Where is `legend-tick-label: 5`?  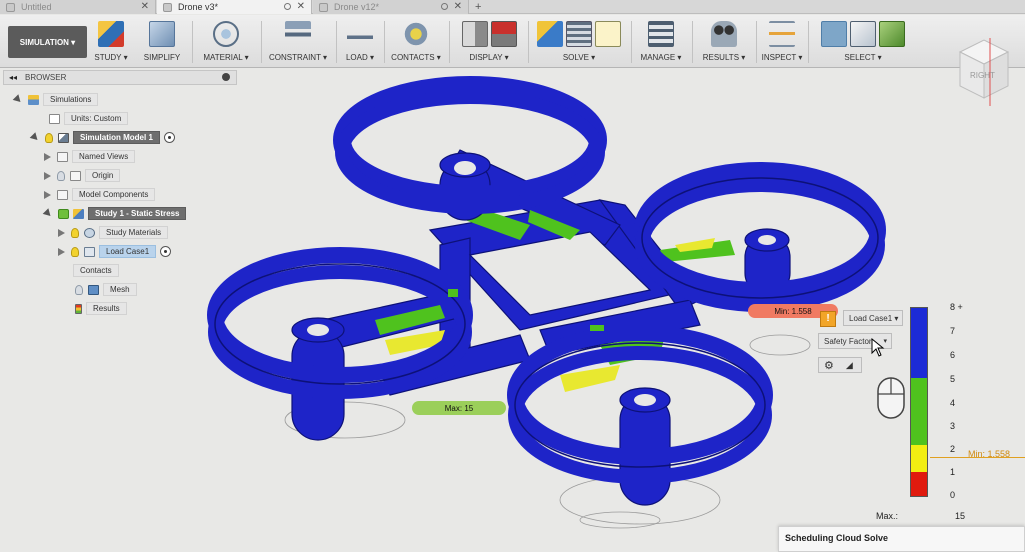 legend-tick-label: 5 is located at coordinates (953, 379).